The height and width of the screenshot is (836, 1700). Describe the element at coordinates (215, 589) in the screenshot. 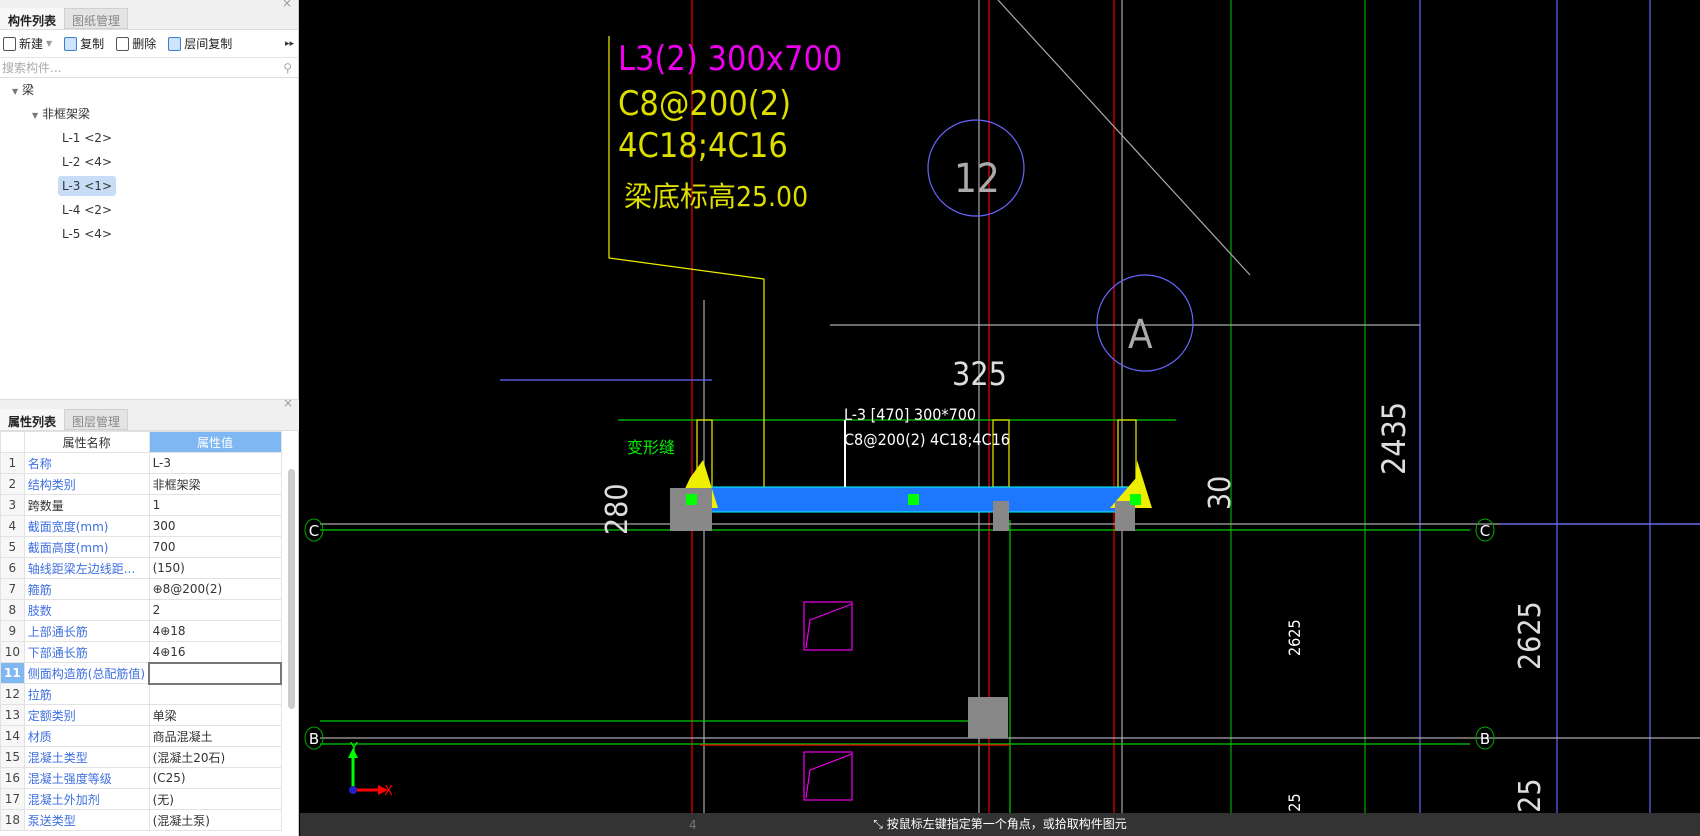

I see `property-value: ⊕8@200(2)` at that location.